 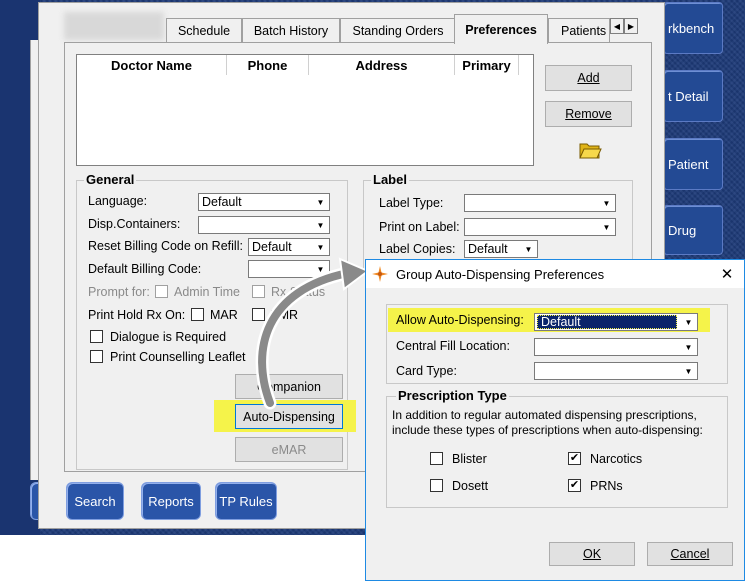 I want to click on search-button: Search, so click(x=95, y=501).